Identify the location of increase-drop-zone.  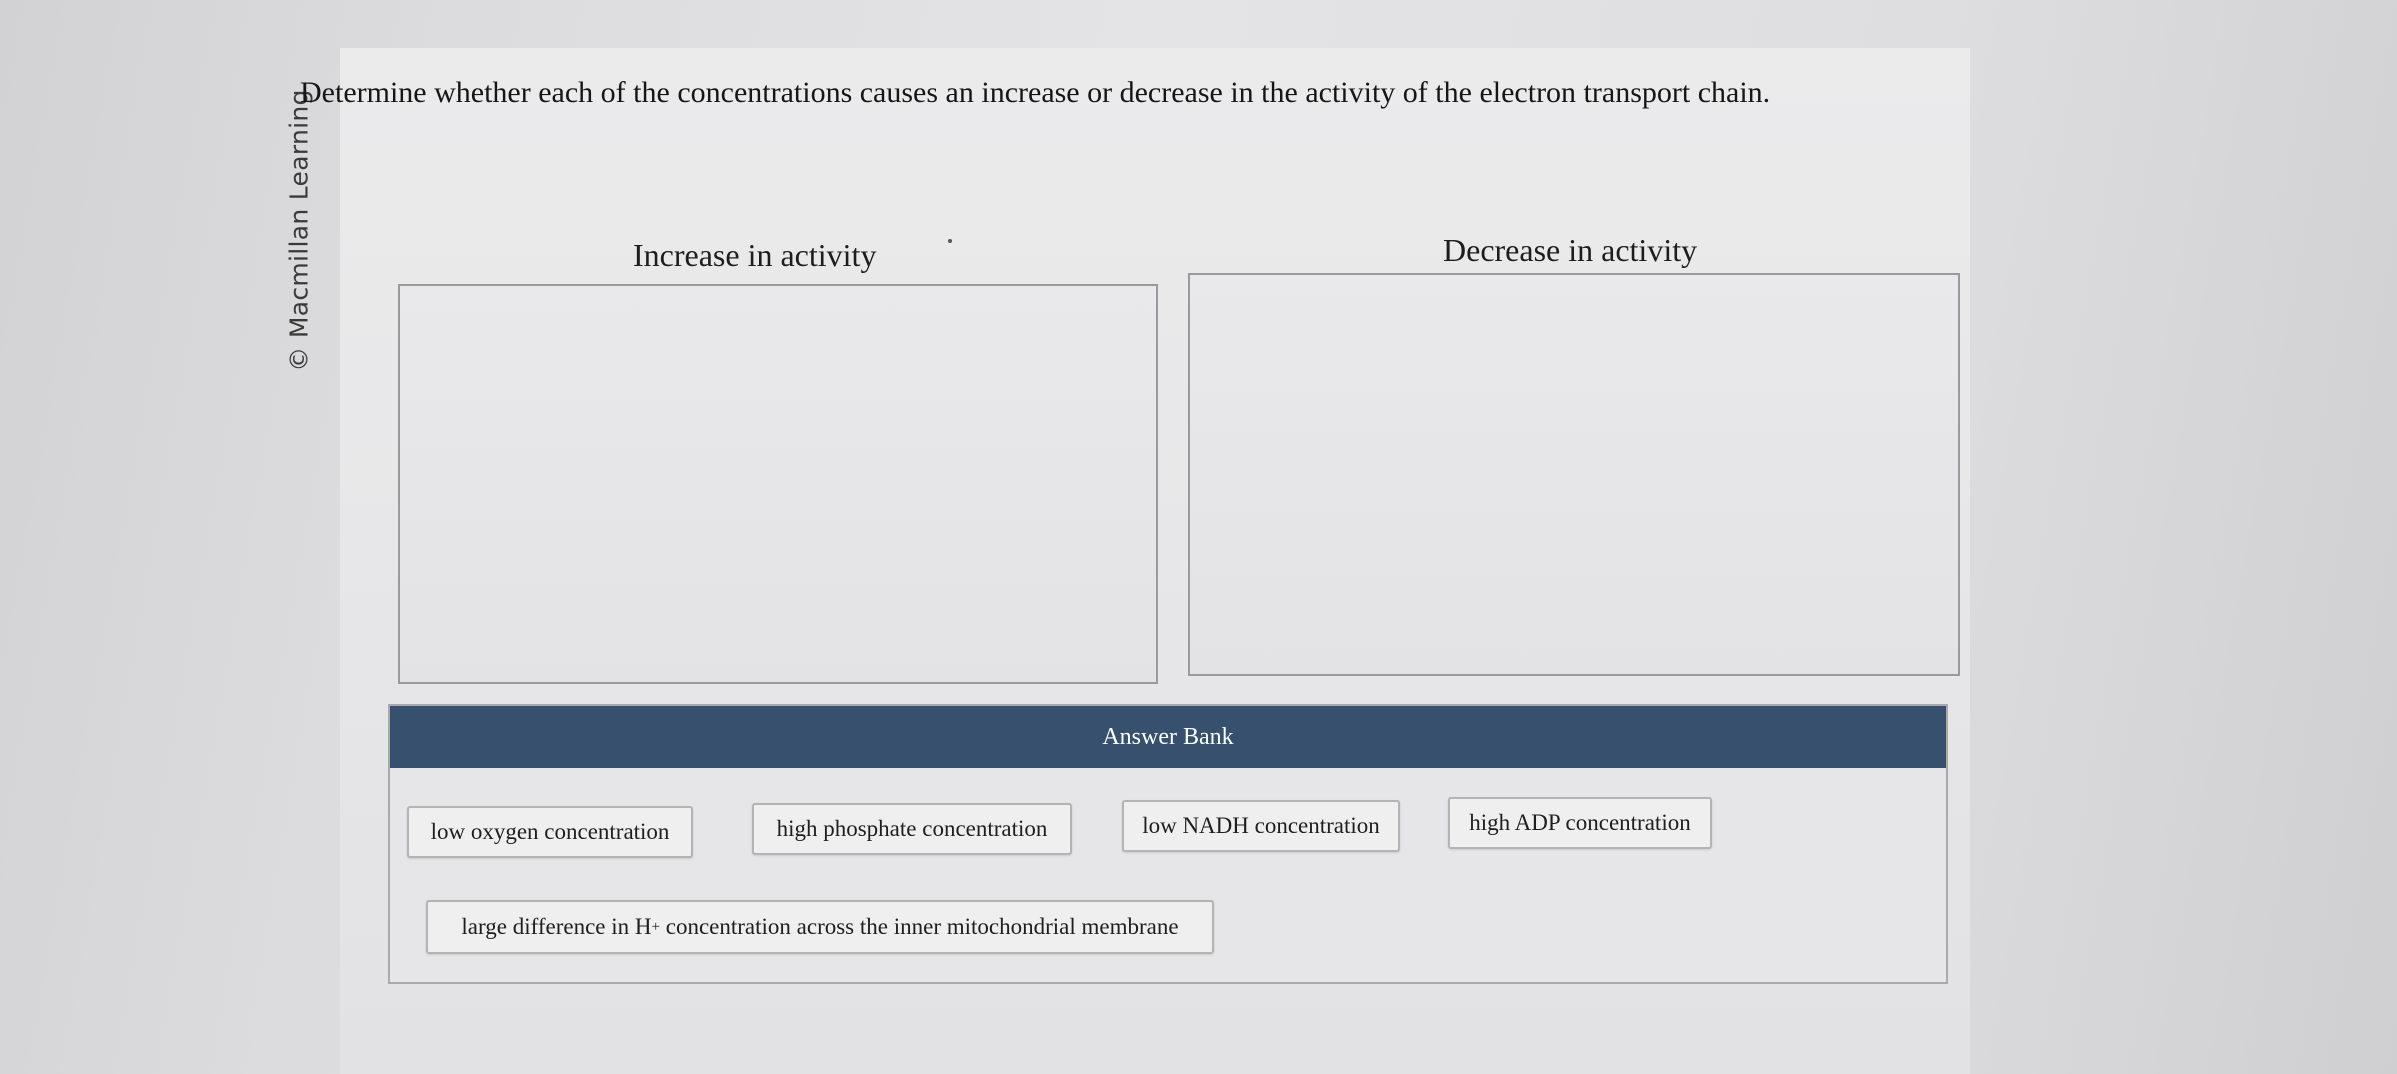
(778, 484).